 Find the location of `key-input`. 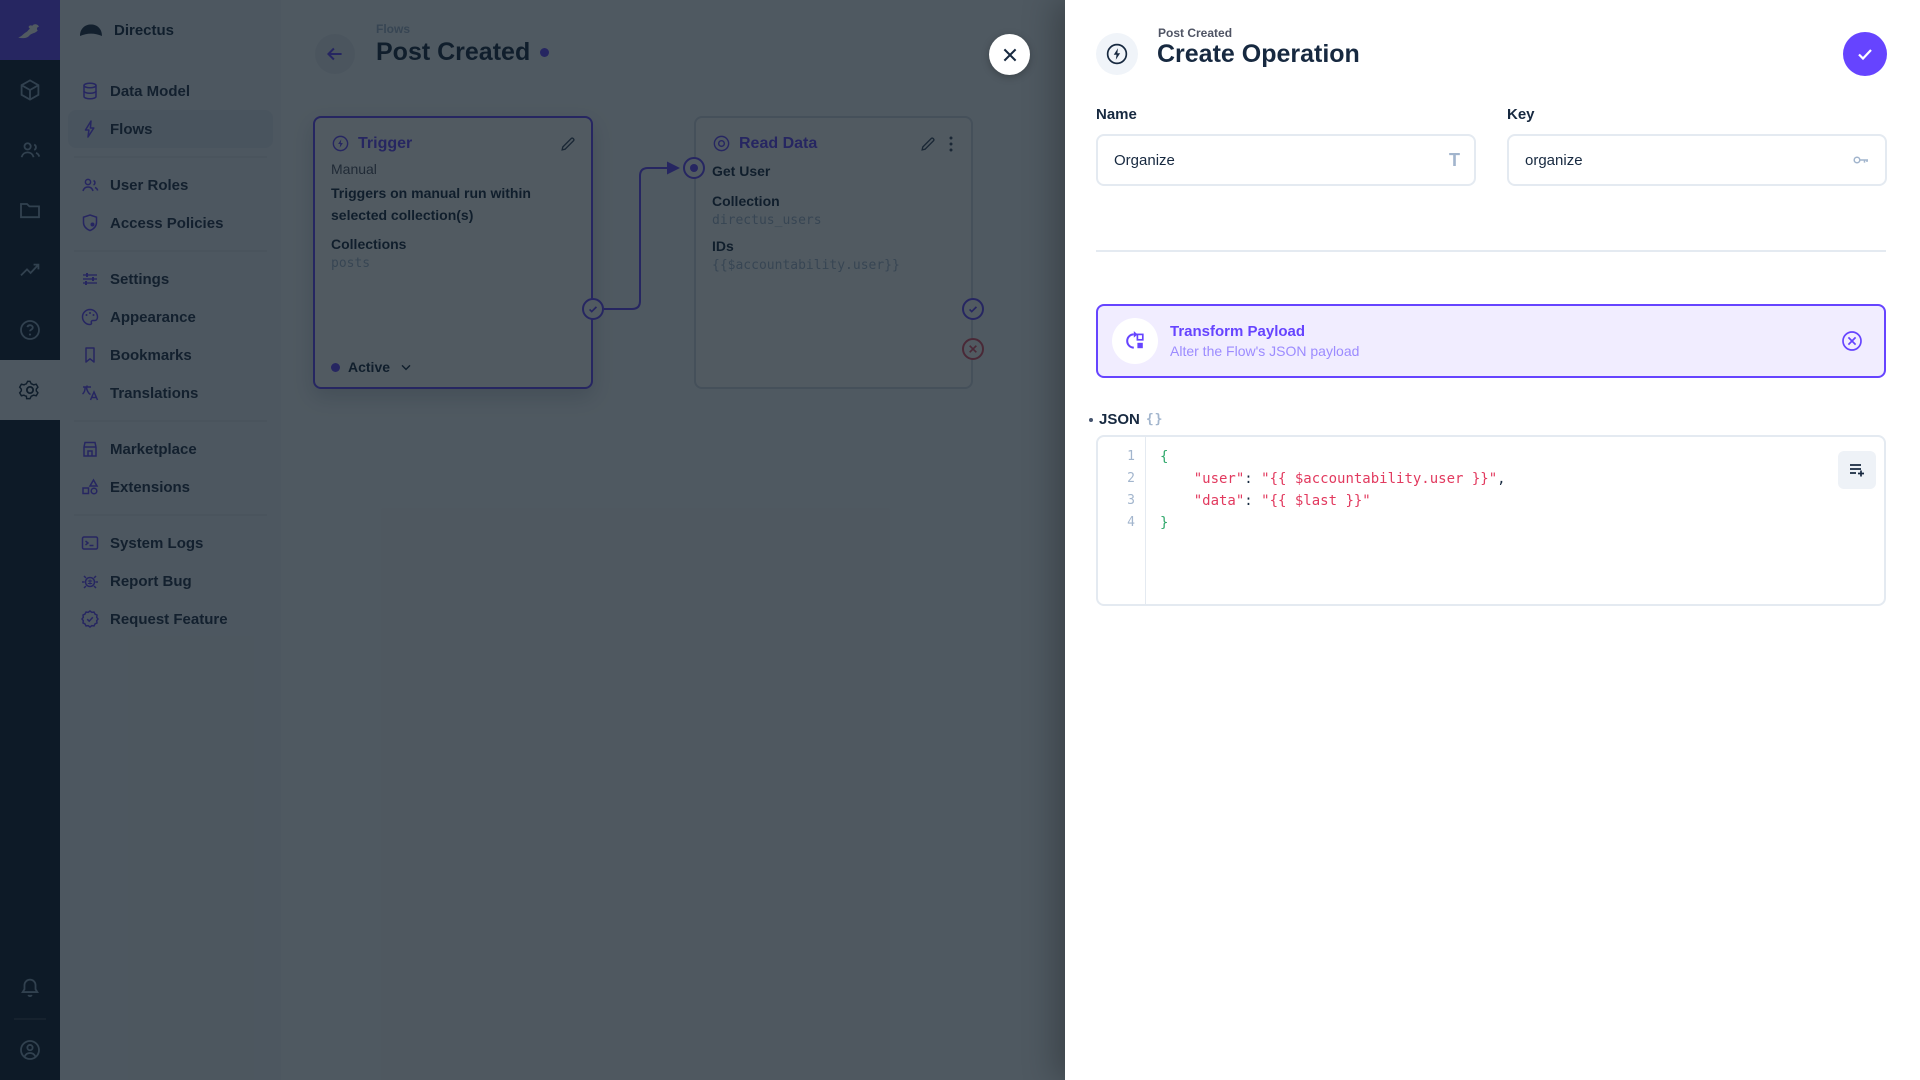

key-input is located at coordinates (1688, 160).